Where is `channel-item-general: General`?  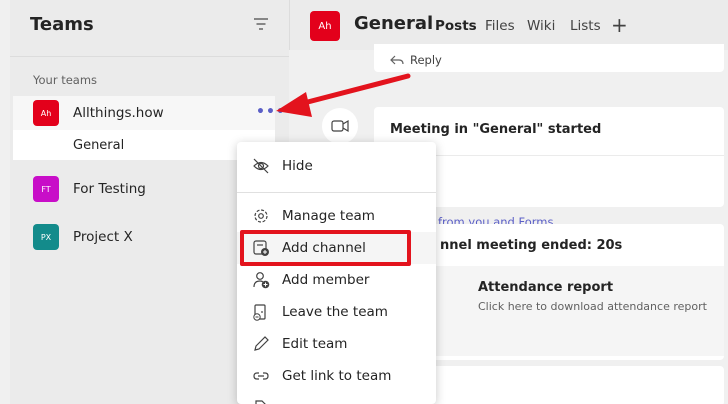
channel-item-general: General is located at coordinates (144, 145).